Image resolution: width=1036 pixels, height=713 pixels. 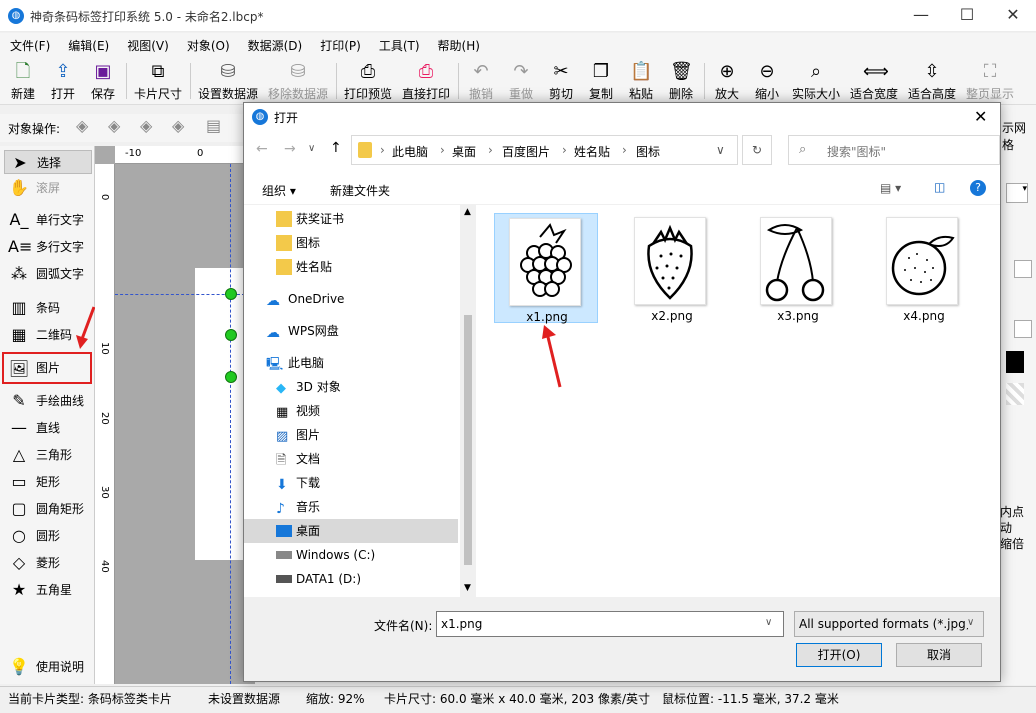 I want to click on open-button: 打开(O), so click(x=839, y=655).